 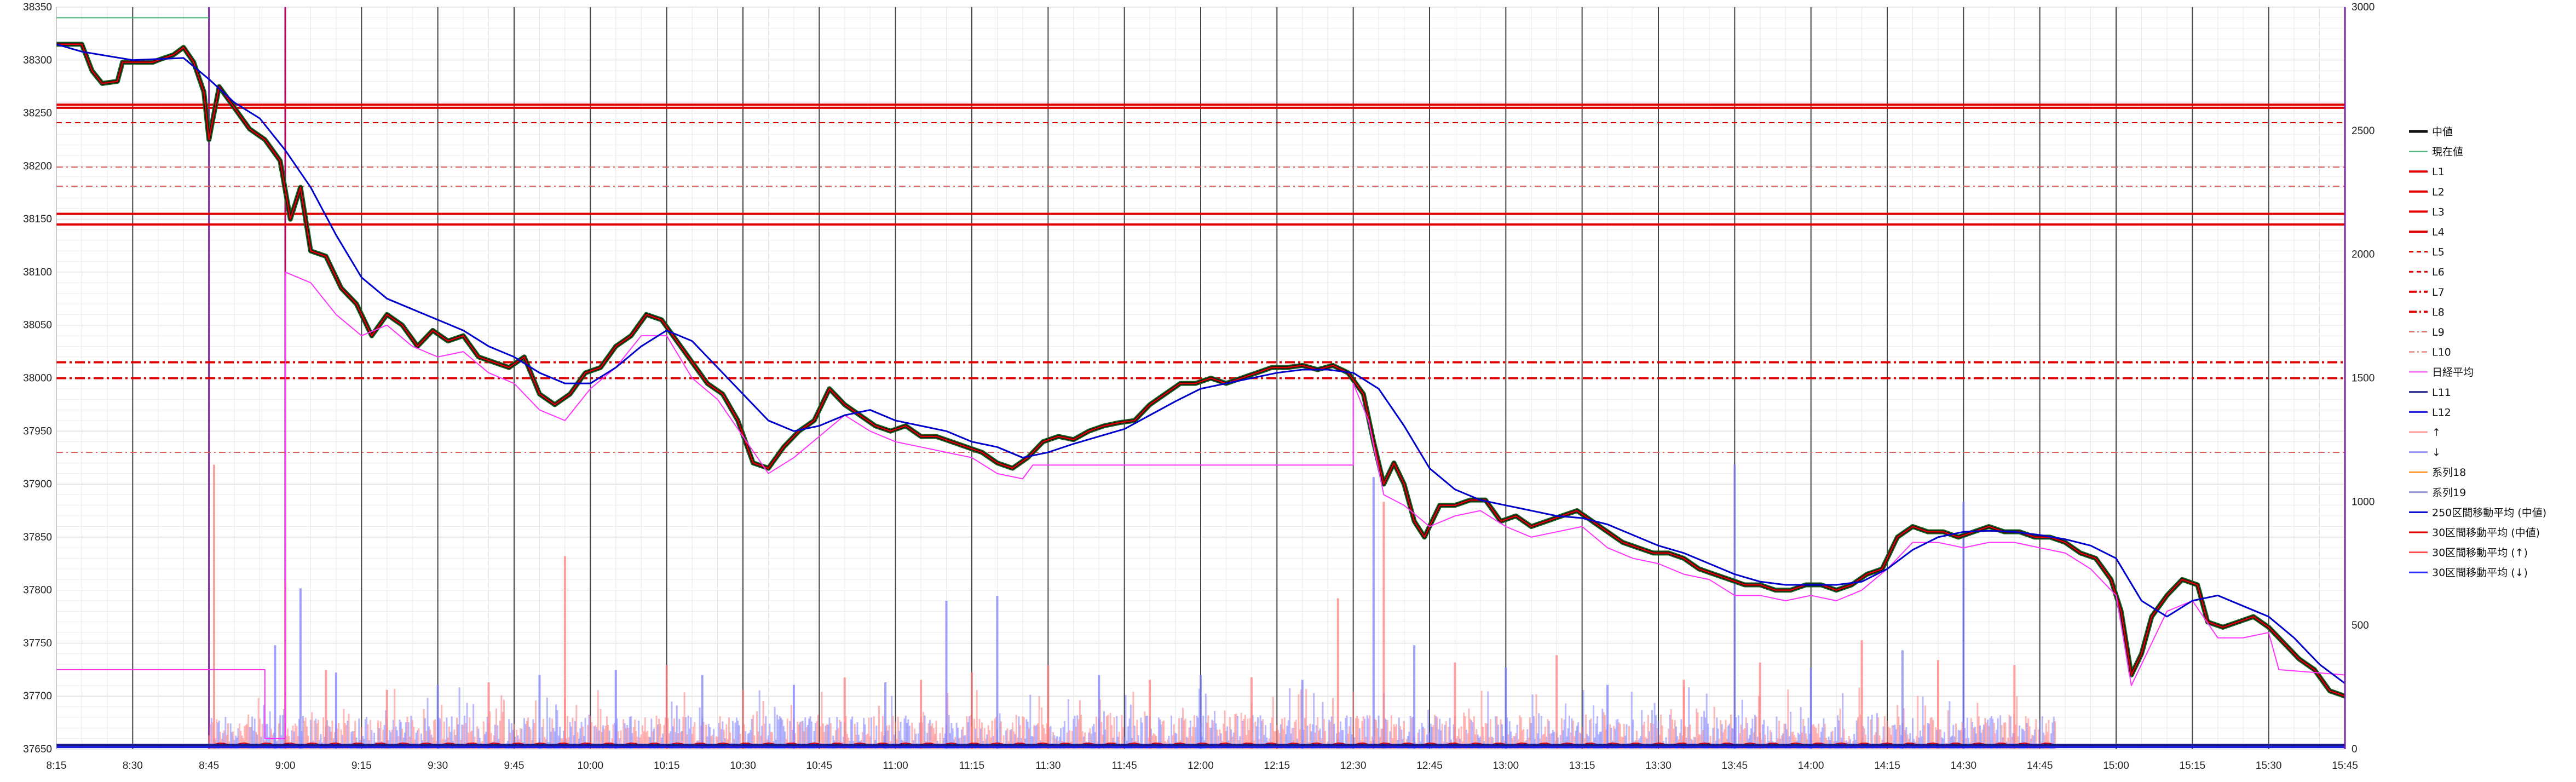 What do you see at coordinates (743, 766) in the screenshot?
I see `x-tick-label: 10:30` at bounding box center [743, 766].